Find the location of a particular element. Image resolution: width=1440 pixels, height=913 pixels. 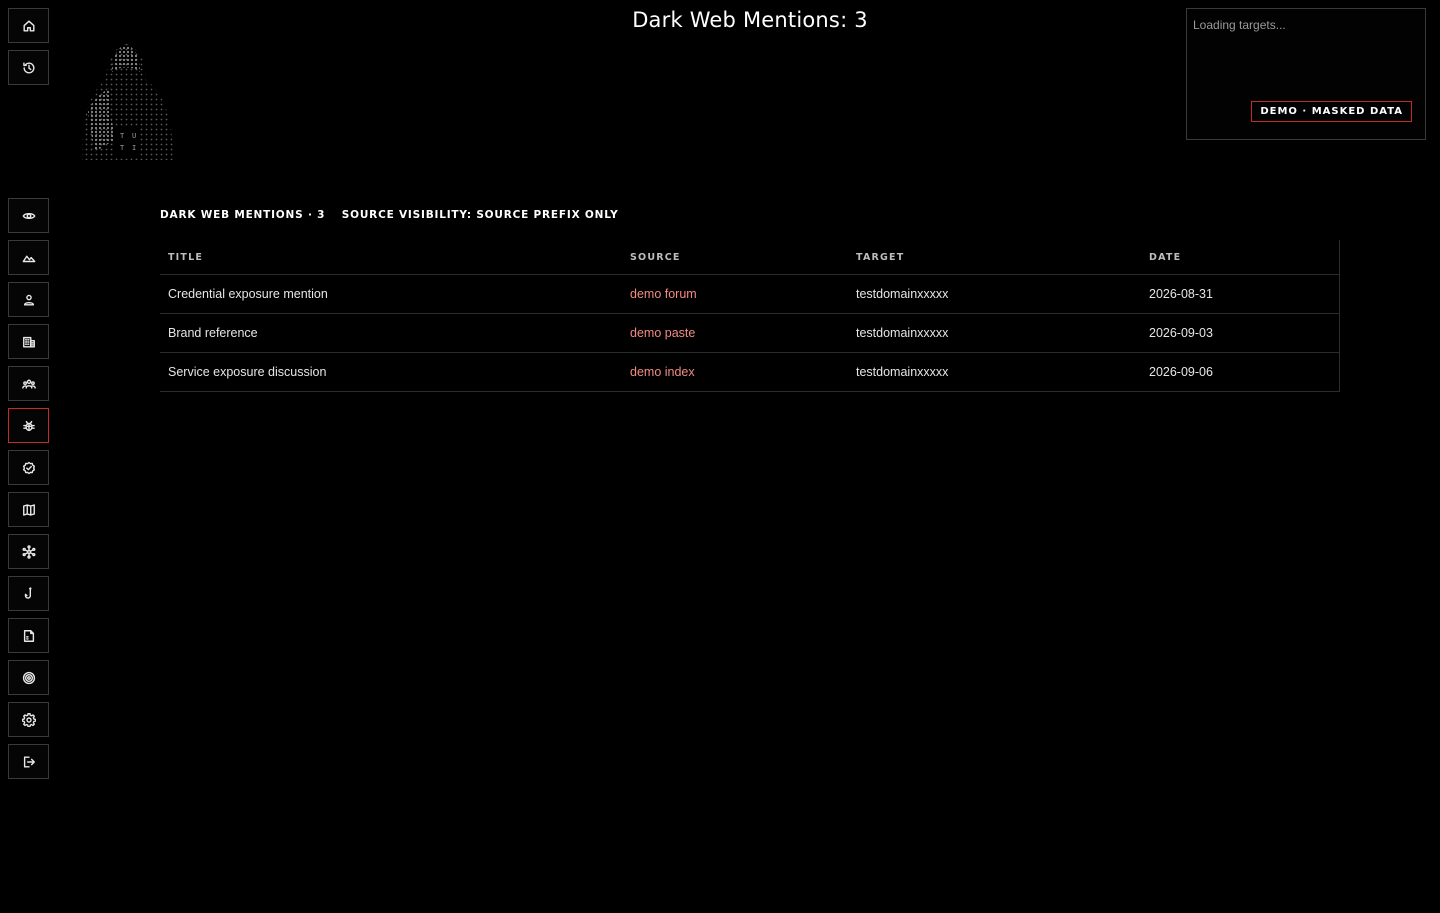

nav-home-button is located at coordinates (28, 25).